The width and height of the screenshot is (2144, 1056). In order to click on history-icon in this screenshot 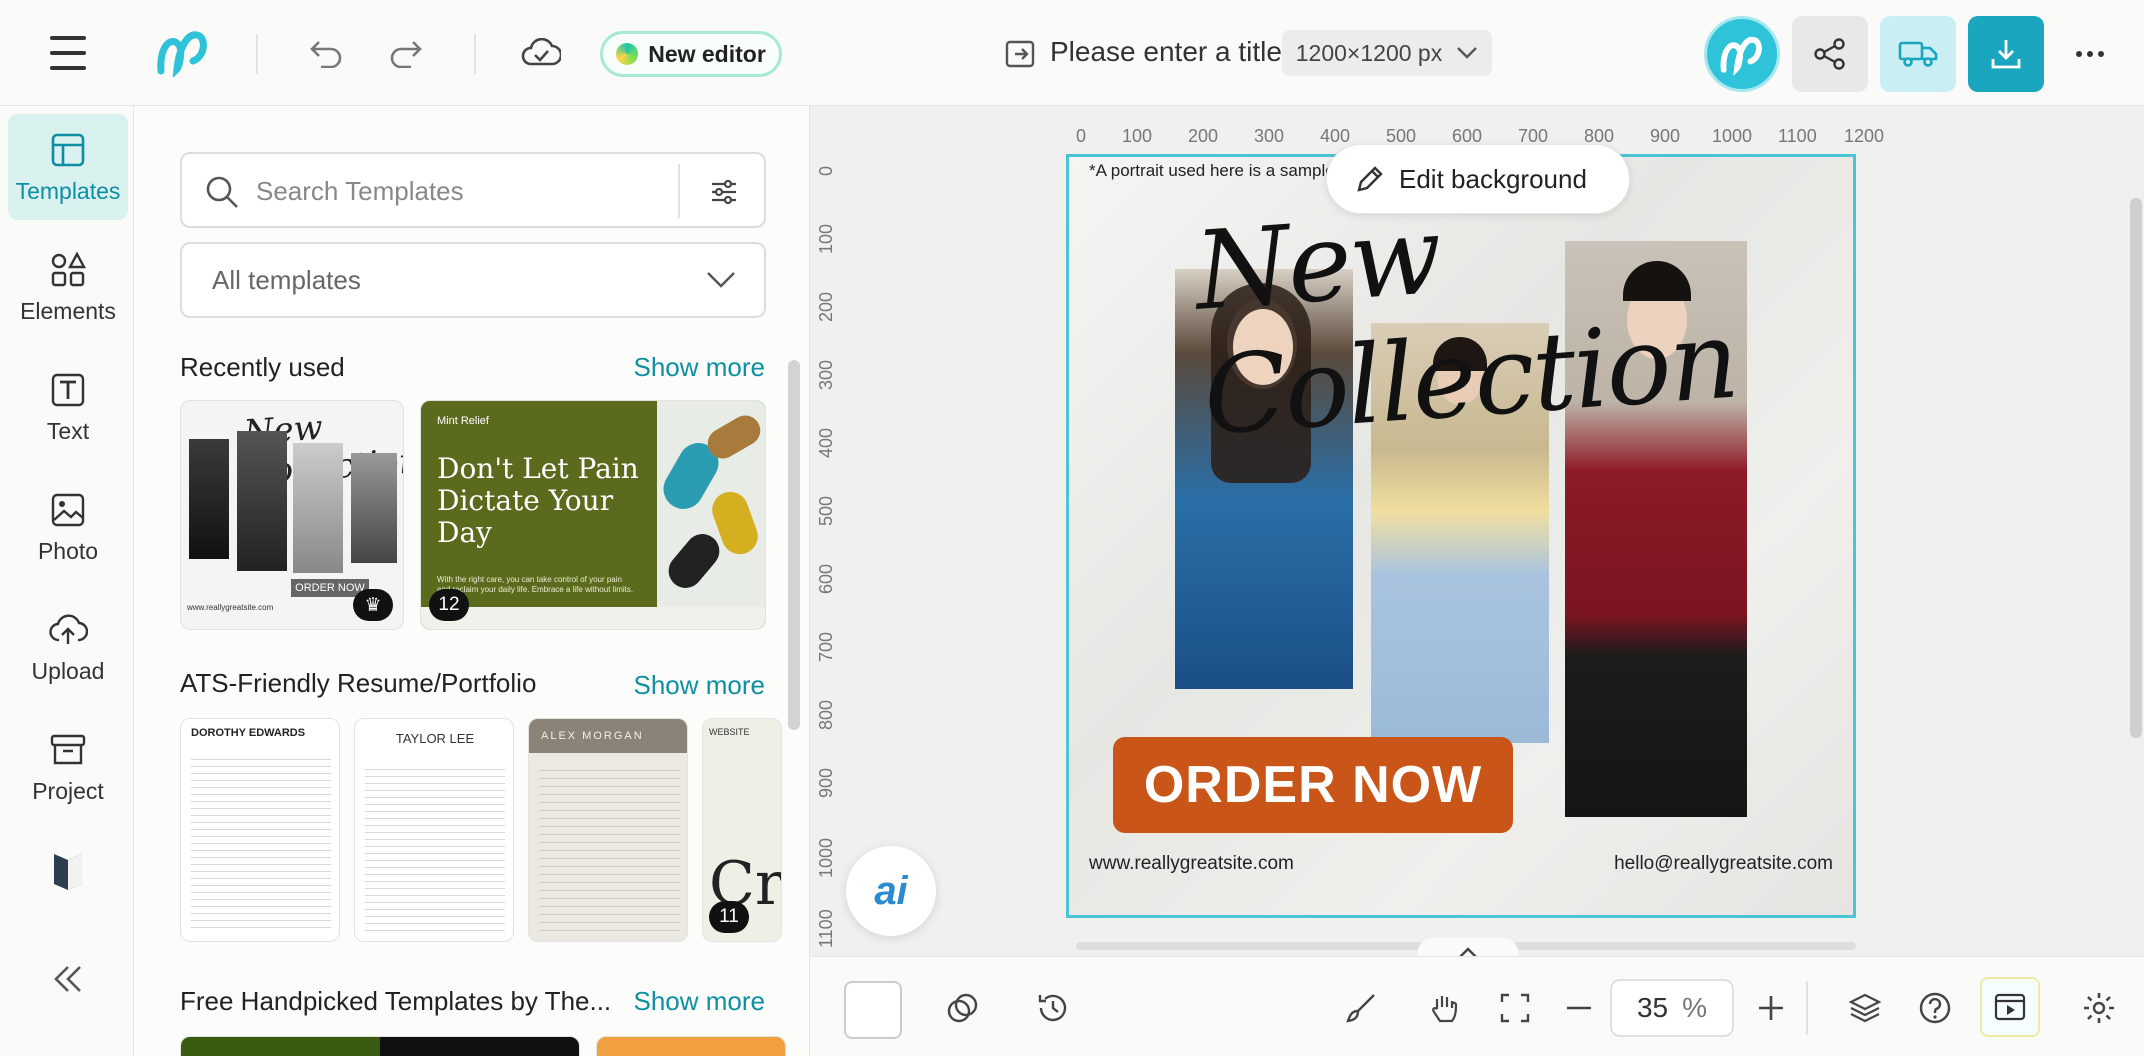, I will do `click(1053, 1008)`.